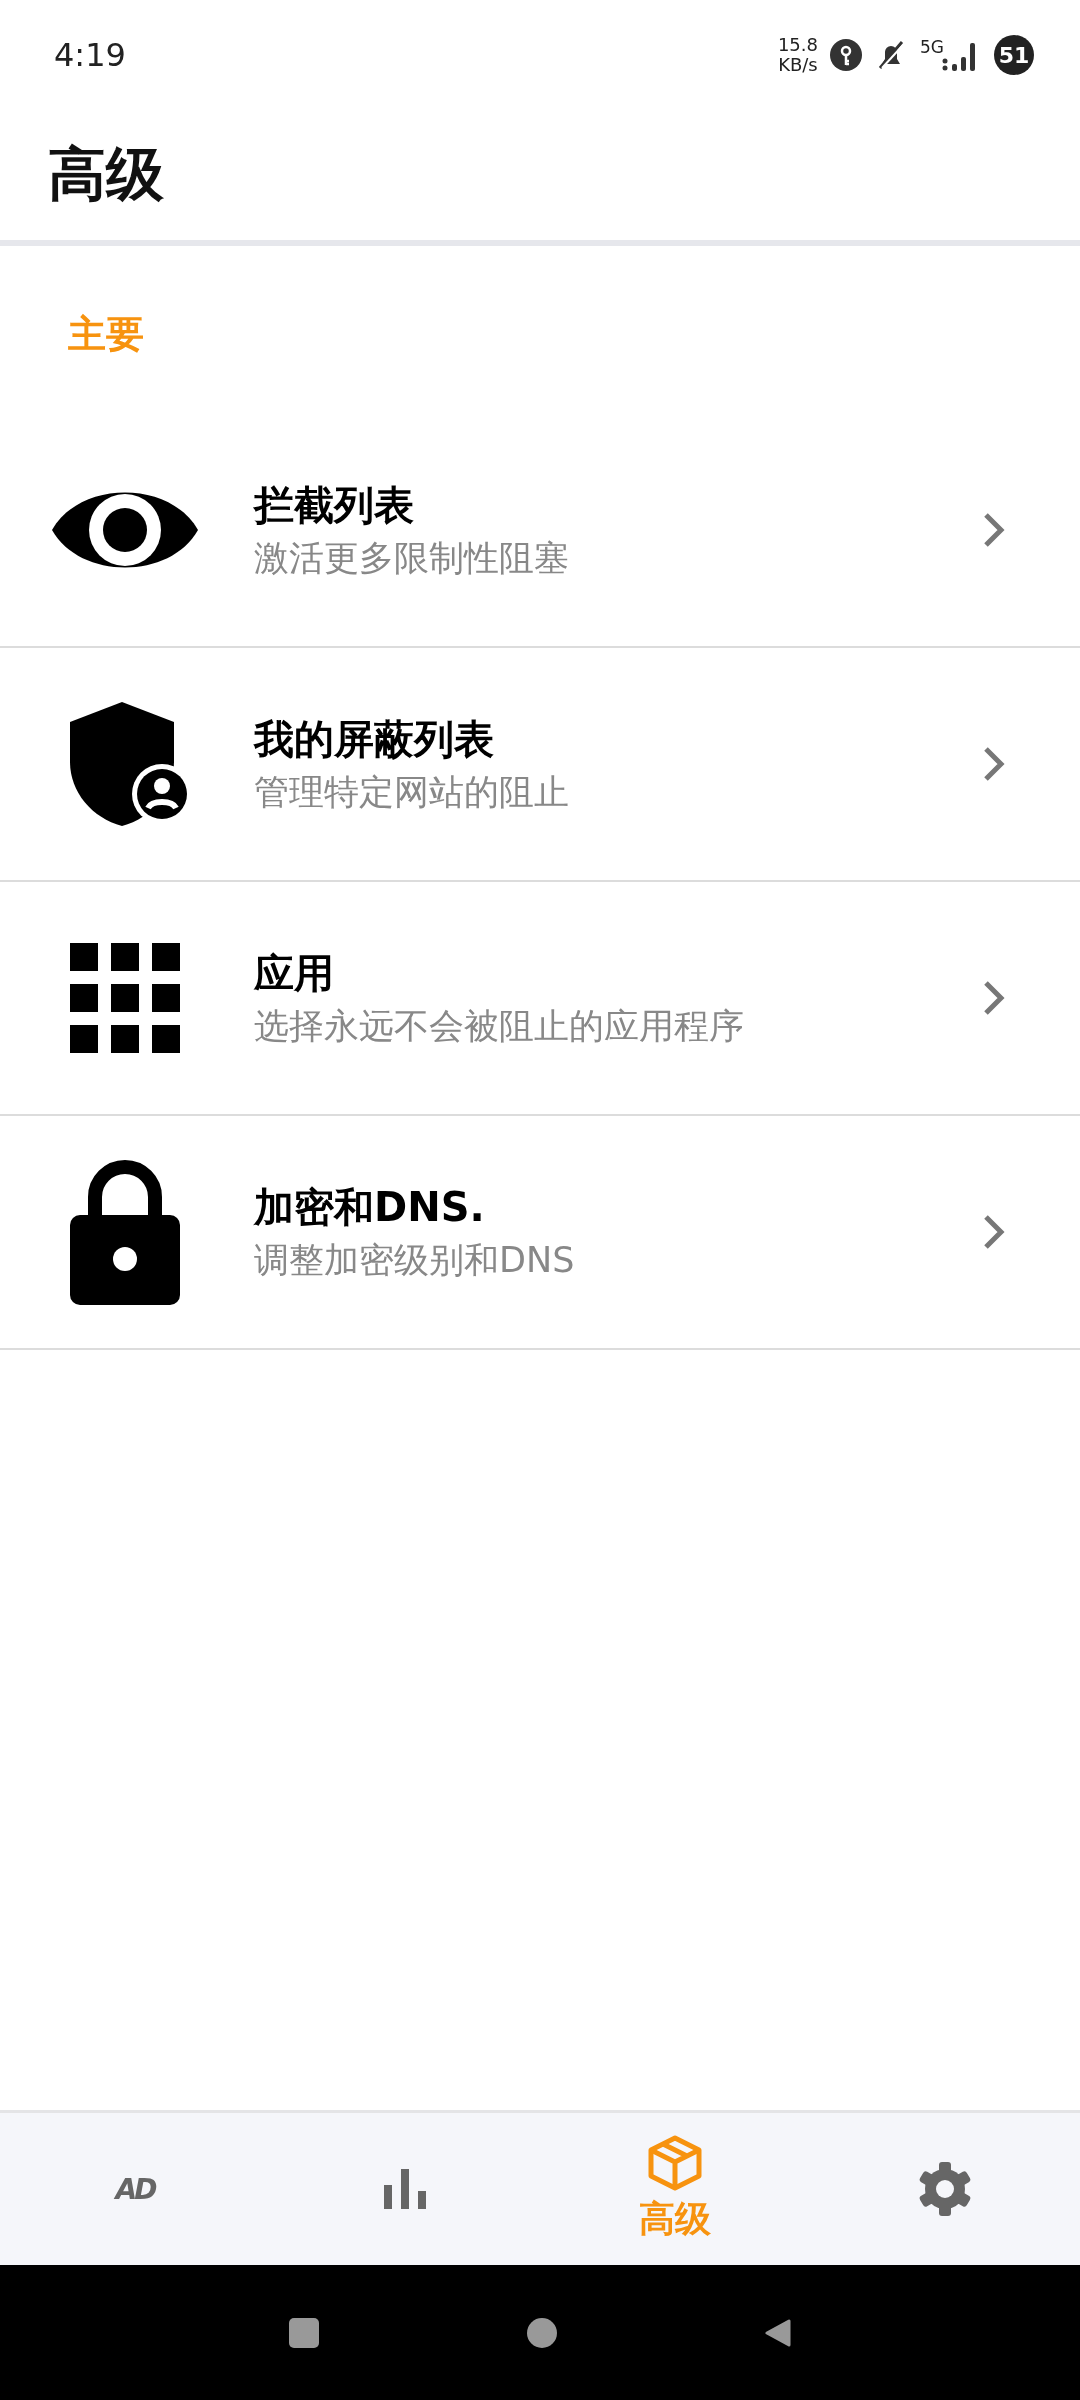 The image size is (1080, 2400). Describe the element at coordinates (304, 2332) in the screenshot. I see `recents-button` at that location.